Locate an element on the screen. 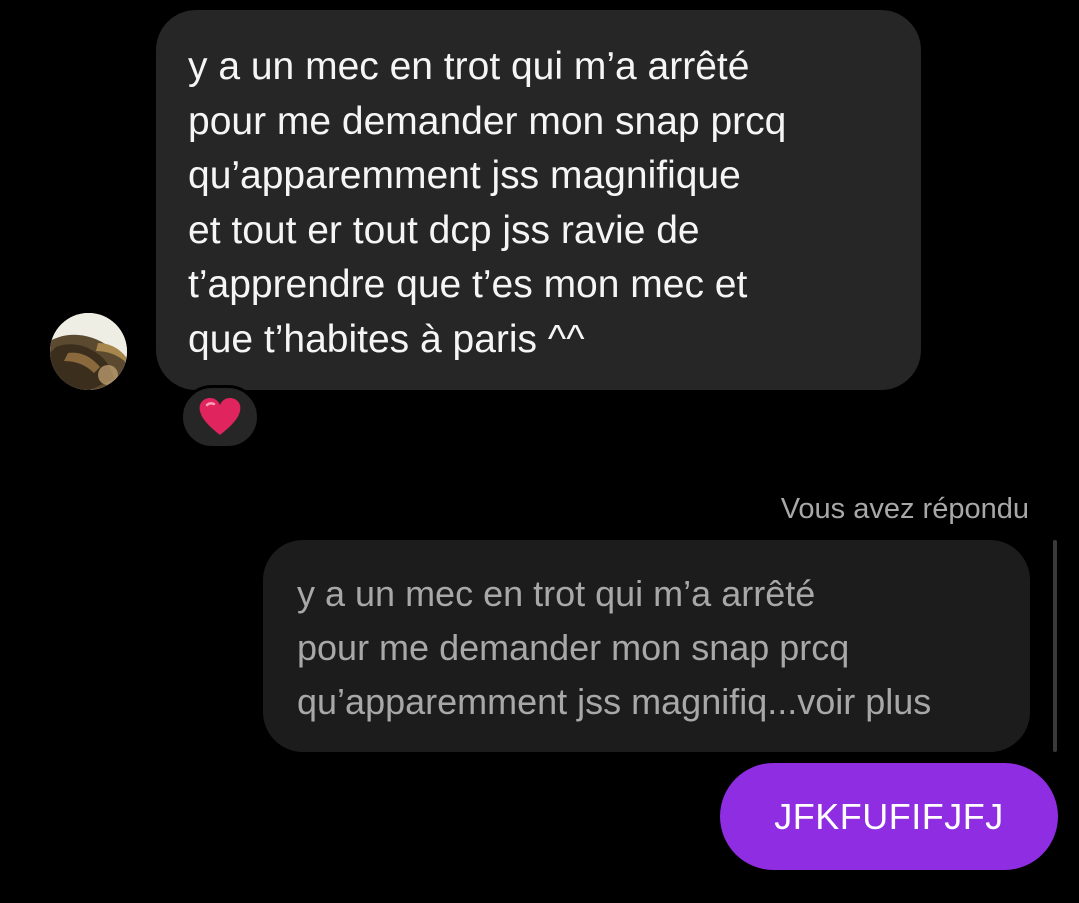  avatar-photo is located at coordinates (88, 351).